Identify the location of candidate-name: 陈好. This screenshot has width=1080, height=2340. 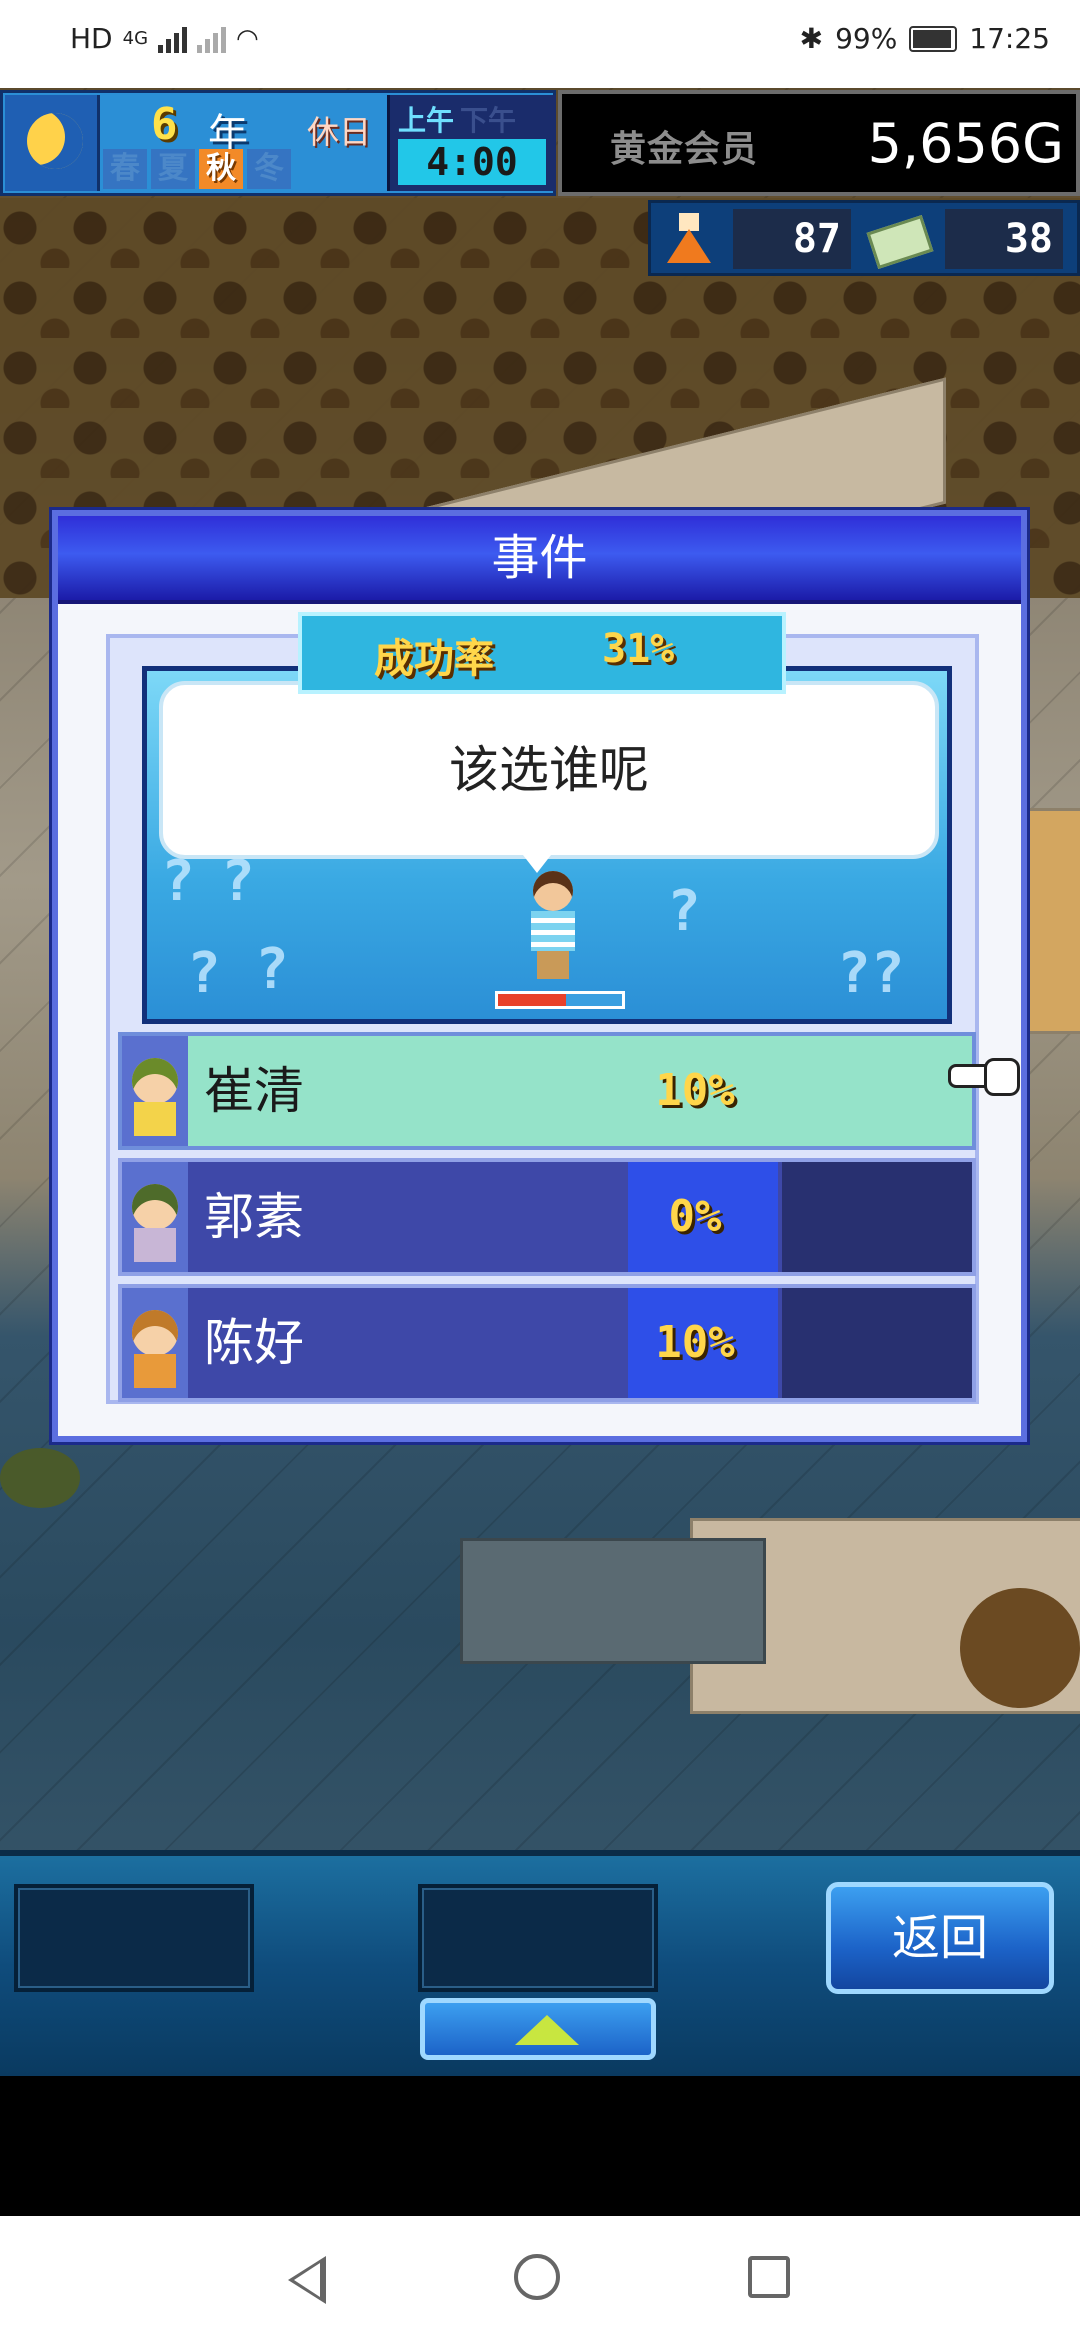
(254, 1343).